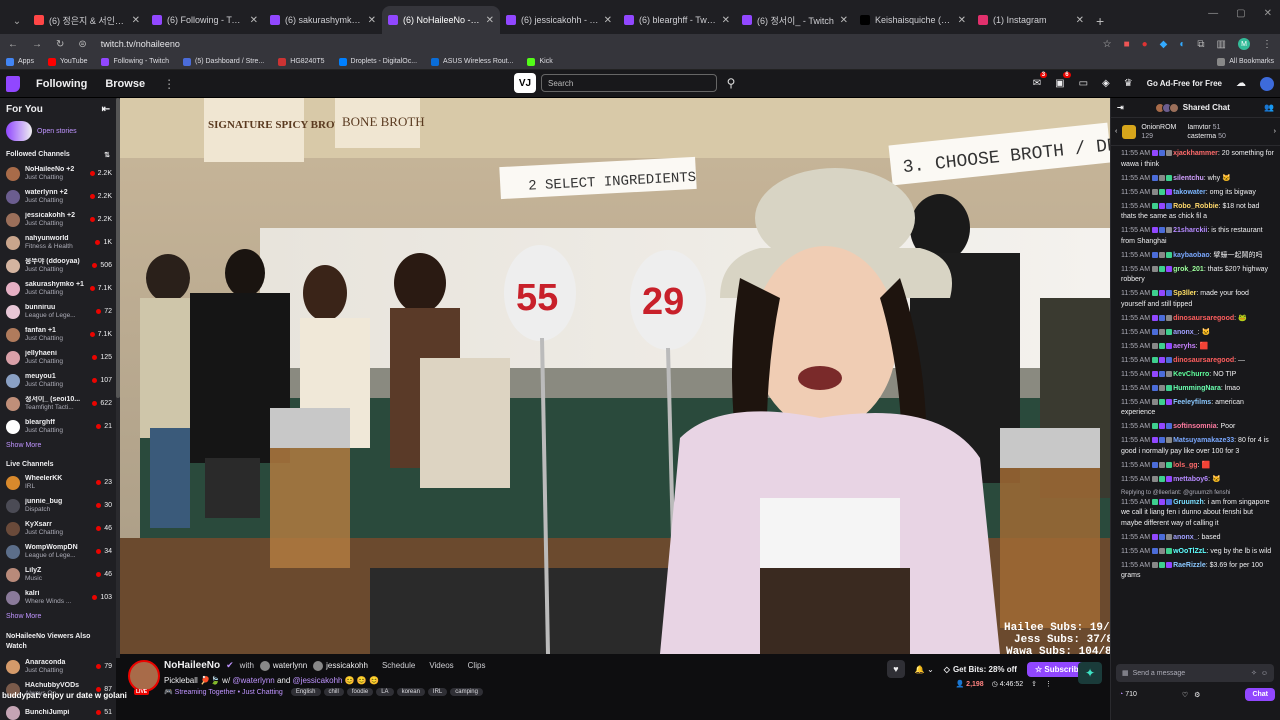 Image resolution: width=1280 pixels, height=720 pixels. What do you see at coordinates (58, 334) in the screenshot?
I see `sidebar-channel: fanfan +1 Just Chatting 7.1K` at bounding box center [58, 334].